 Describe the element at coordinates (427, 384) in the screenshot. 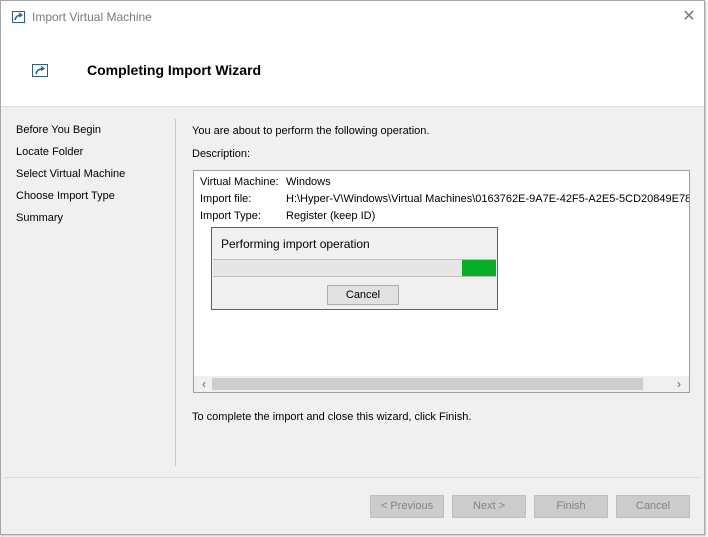

I see `scrollbar-thumb` at that location.